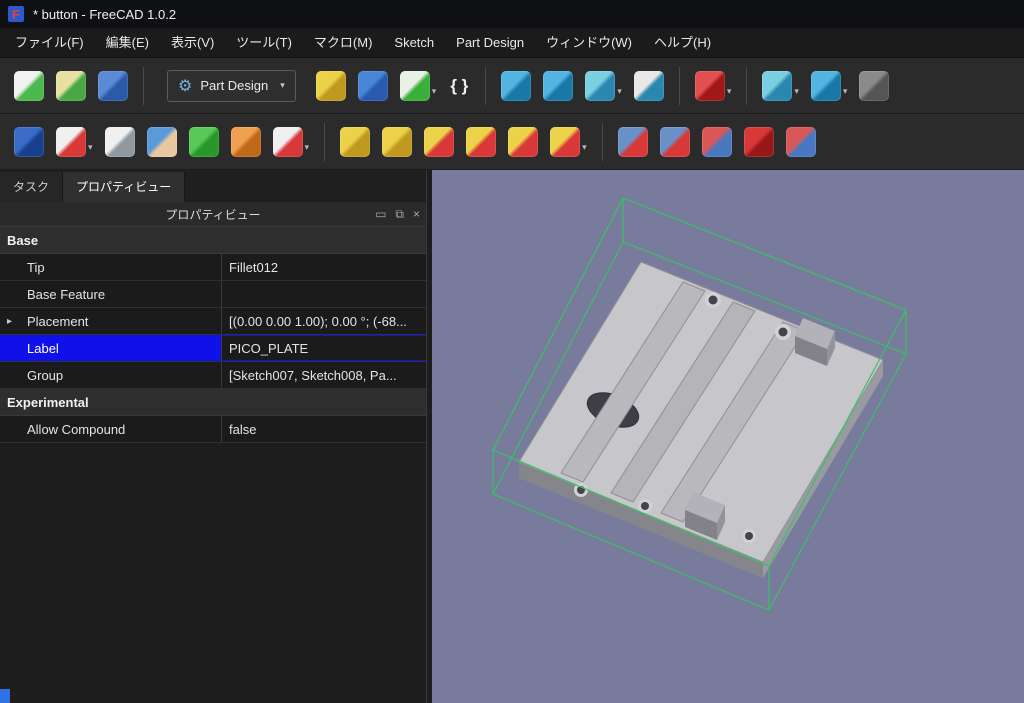 The height and width of the screenshot is (703, 1024). Describe the element at coordinates (481, 141) in the screenshot. I see `groove-icon` at that location.